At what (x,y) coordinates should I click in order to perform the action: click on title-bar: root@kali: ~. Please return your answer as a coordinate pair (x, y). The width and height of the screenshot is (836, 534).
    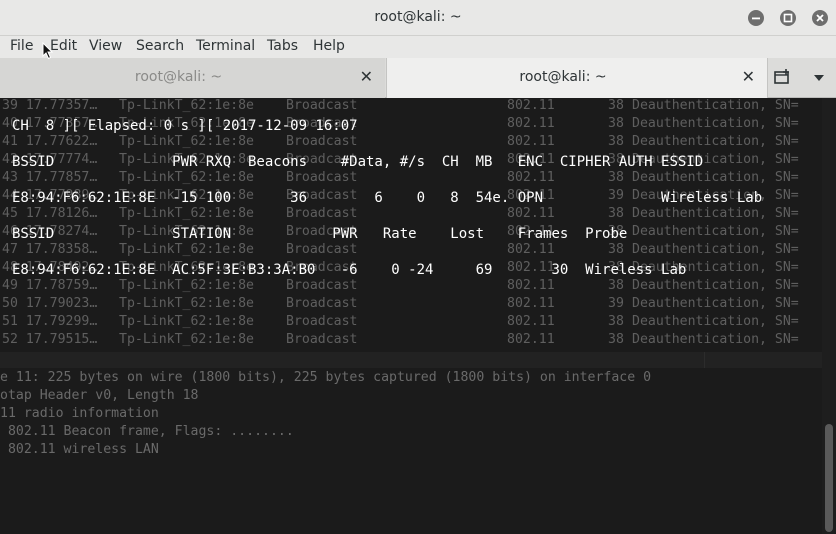
    Looking at the image, I should click on (418, 18).